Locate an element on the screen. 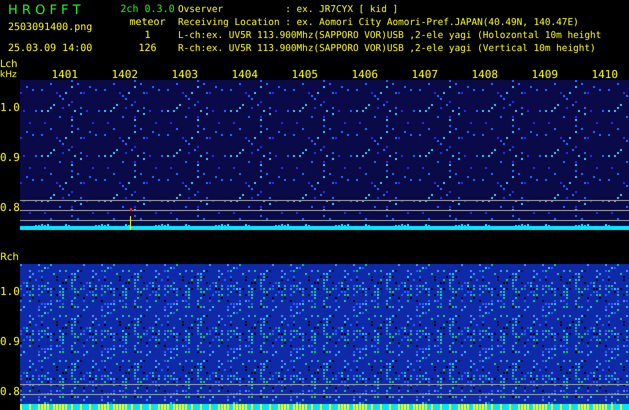 The width and height of the screenshot is (629, 410). app-title: H R O F F T is located at coordinates (45, 10).